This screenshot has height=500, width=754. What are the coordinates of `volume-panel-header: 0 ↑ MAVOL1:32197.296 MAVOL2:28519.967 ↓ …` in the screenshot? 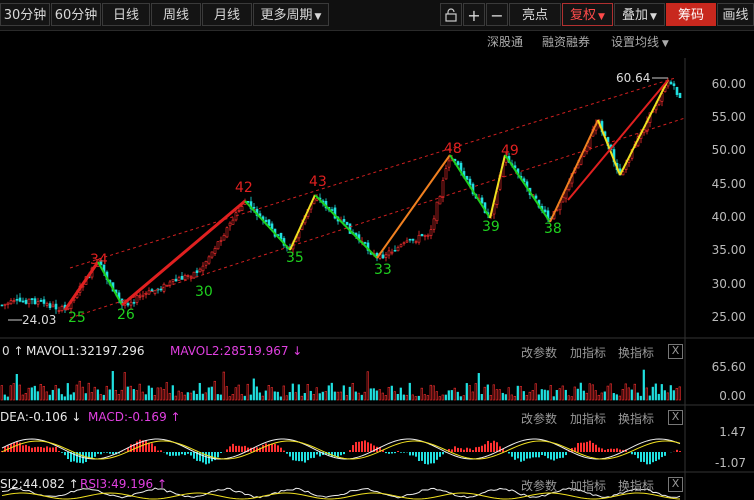 It's located at (377, 352).